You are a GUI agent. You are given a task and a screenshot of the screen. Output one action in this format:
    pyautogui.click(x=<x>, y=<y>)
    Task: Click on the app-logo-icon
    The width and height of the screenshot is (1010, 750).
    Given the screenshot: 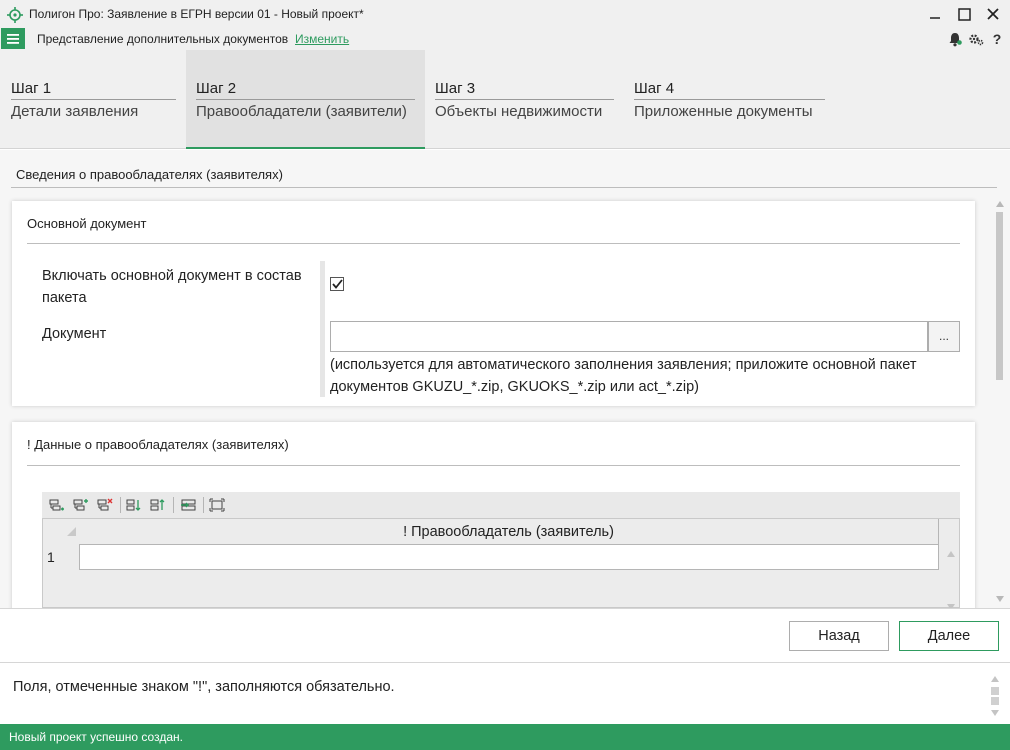 What is the action you would take?
    pyautogui.click(x=15, y=15)
    